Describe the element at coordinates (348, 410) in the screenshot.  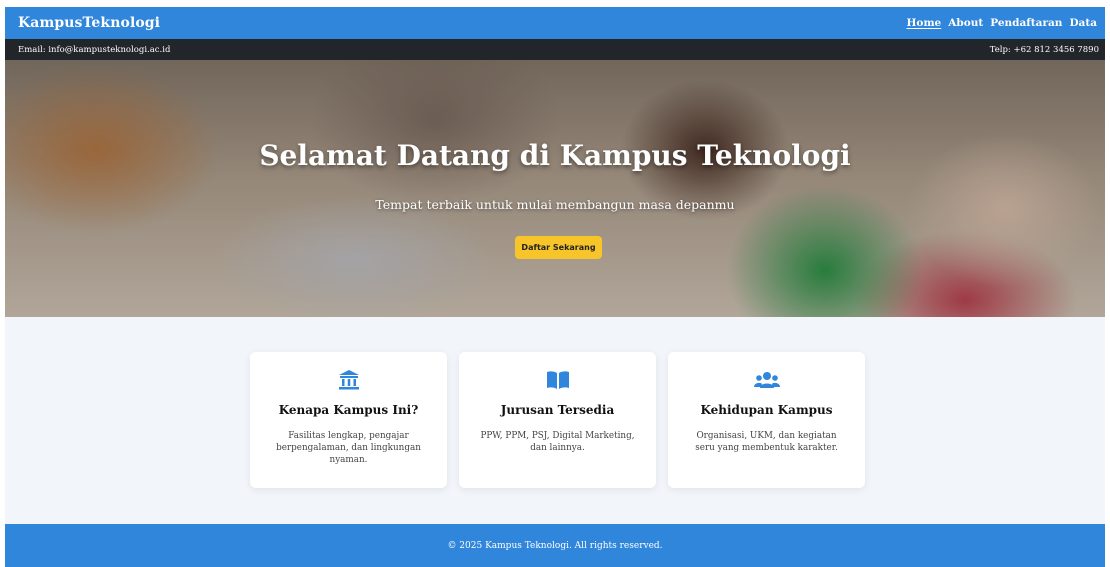
I see `card-title: Kenapa Kampus Ini?` at that location.